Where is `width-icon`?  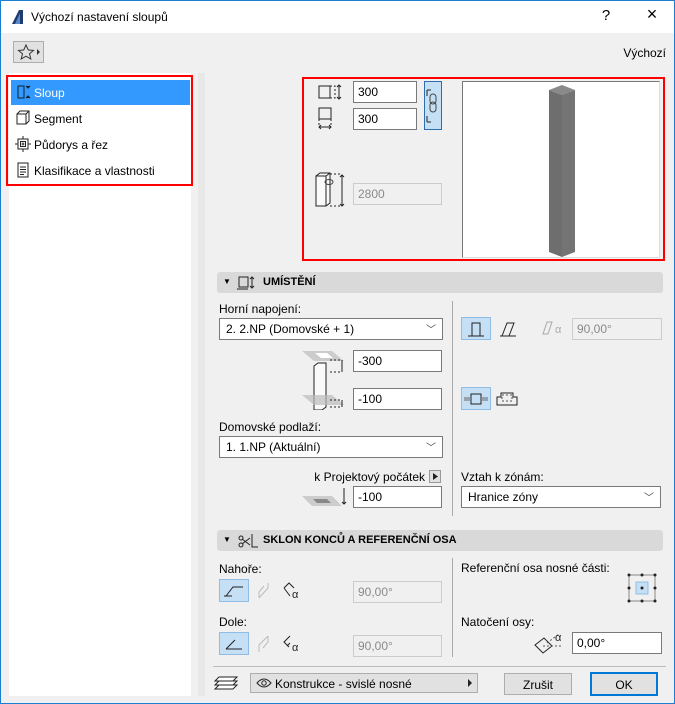
width-icon is located at coordinates (330, 92).